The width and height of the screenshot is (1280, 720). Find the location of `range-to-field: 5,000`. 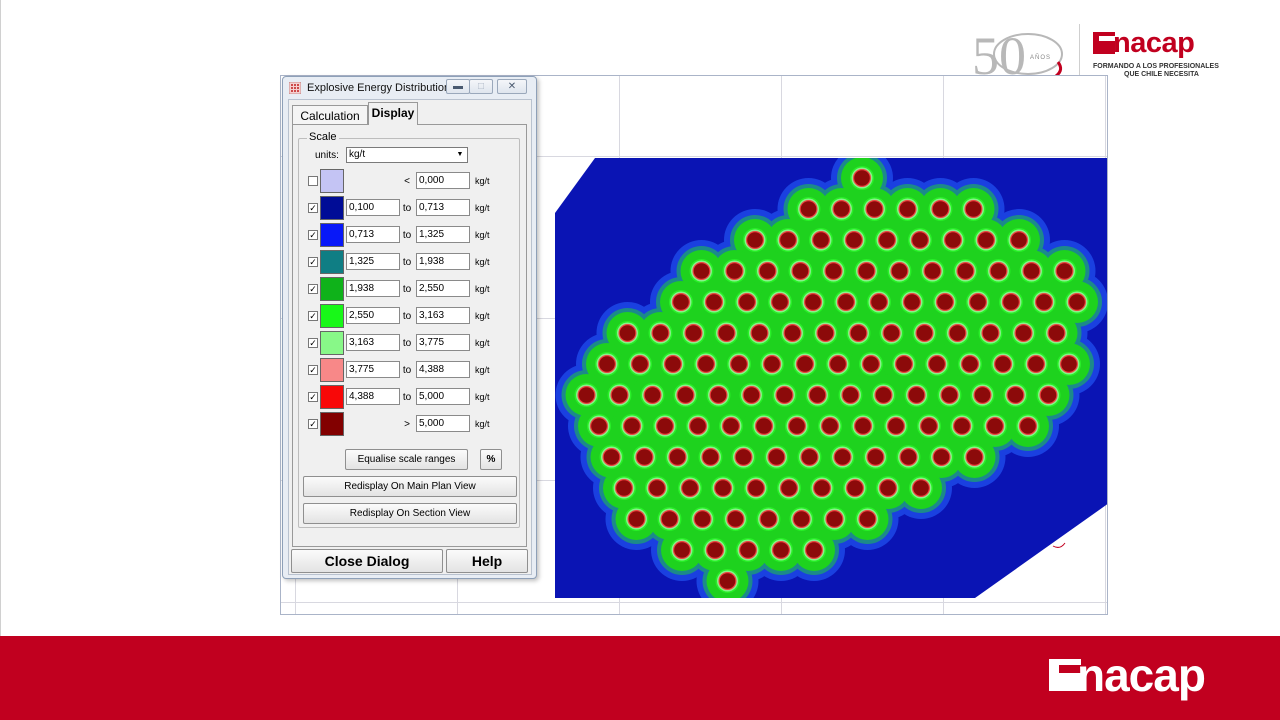

range-to-field: 5,000 is located at coordinates (443, 423).